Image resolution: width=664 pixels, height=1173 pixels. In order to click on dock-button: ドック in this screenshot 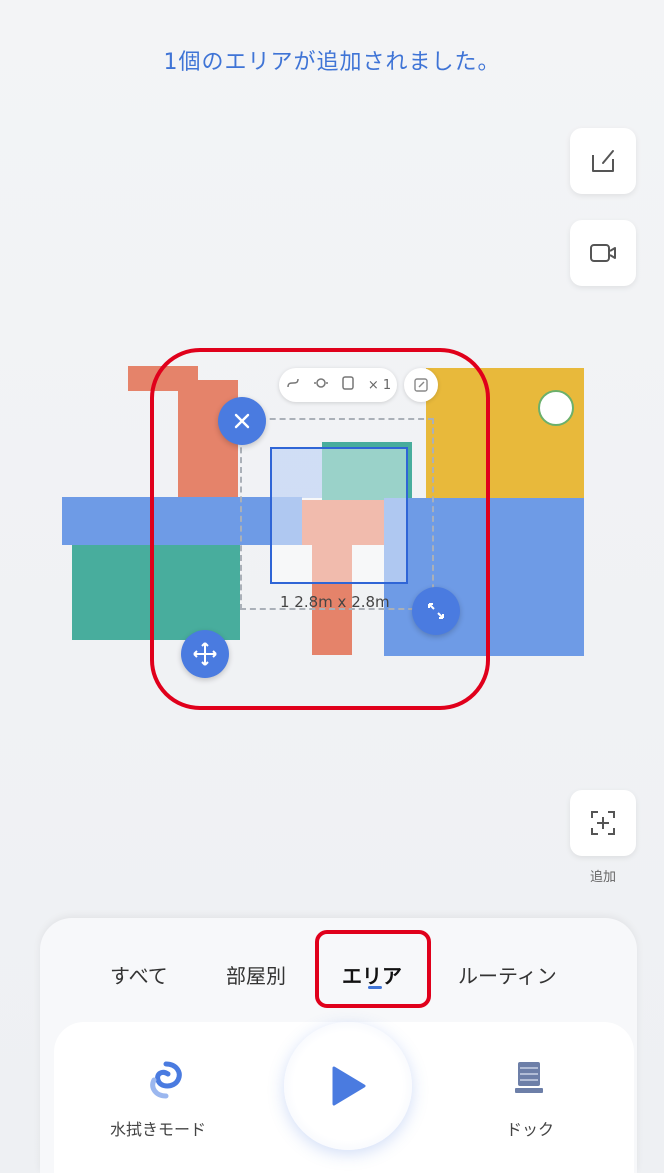, I will do `click(529, 1097)`.